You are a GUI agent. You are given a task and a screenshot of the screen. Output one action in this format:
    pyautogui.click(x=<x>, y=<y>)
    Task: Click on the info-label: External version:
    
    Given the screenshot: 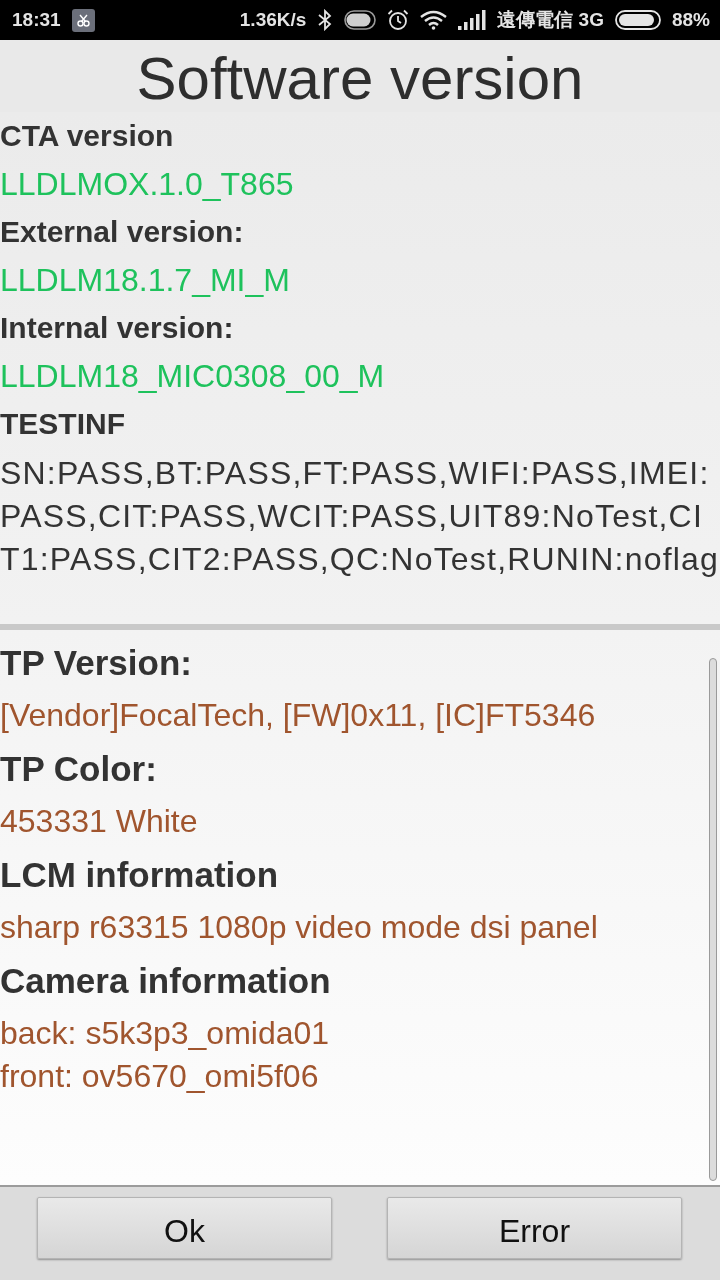 What is the action you would take?
    pyautogui.click(x=122, y=232)
    